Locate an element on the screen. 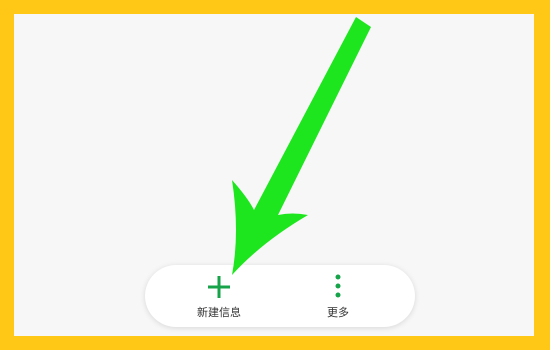  new-message-button: 新建信息 is located at coordinates (219, 296).